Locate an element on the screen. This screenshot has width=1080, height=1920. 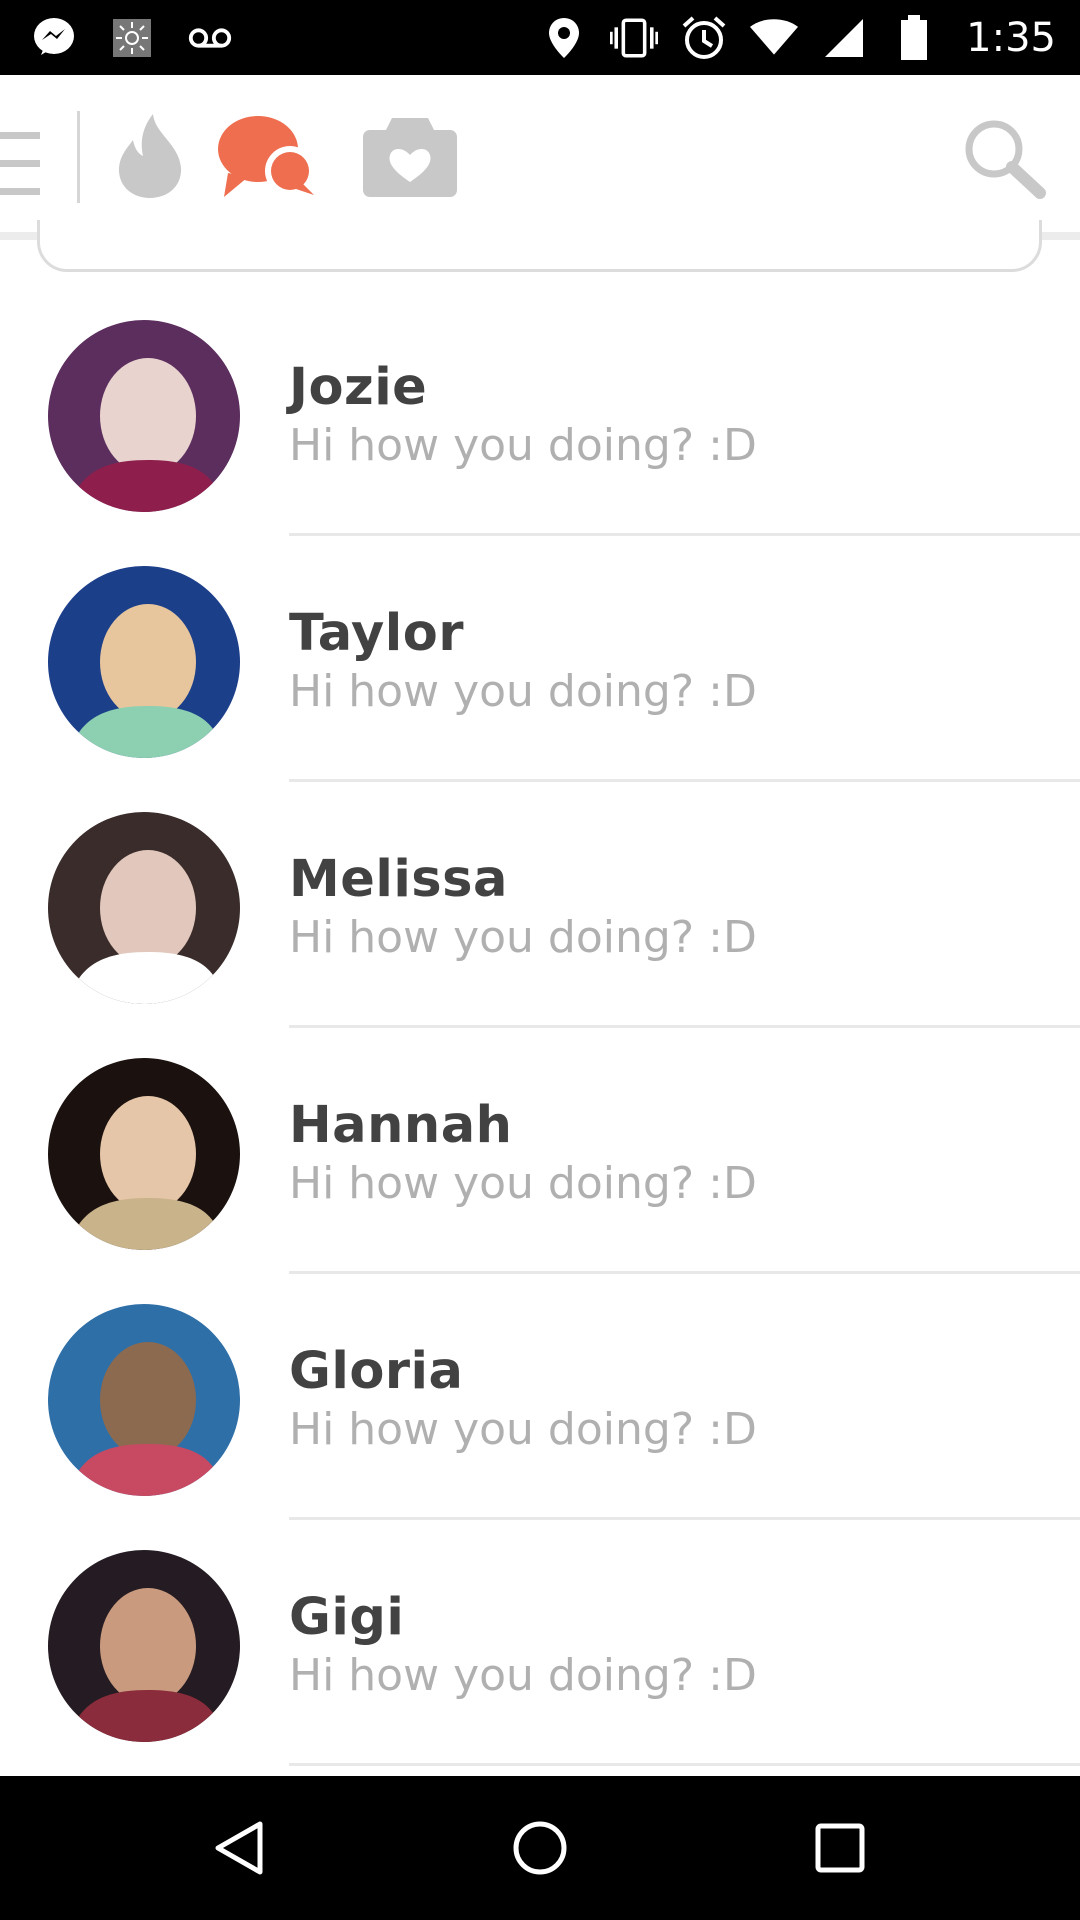
match-row: Hannah Hi how you doing? :D is located at coordinates (540, 1151).